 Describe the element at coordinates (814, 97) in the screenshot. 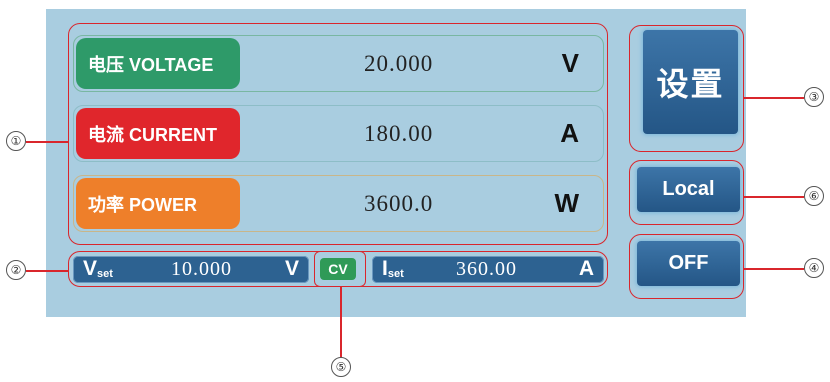

I see `callout-3: ③` at that location.